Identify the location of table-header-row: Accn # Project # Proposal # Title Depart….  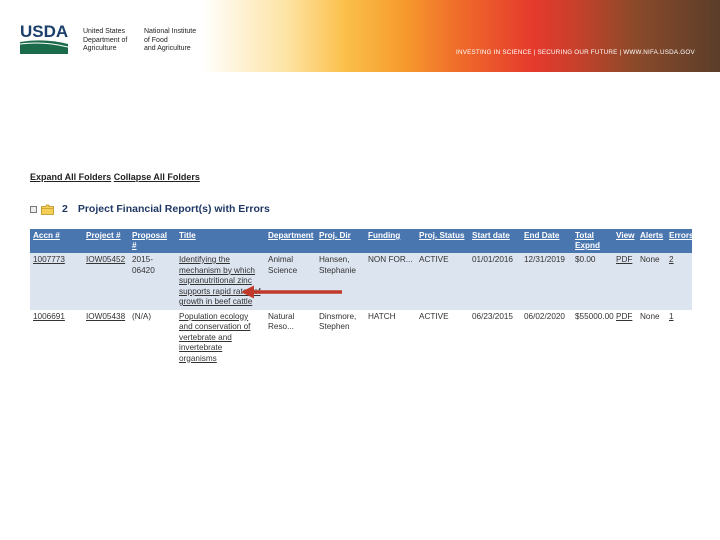
(362, 241).